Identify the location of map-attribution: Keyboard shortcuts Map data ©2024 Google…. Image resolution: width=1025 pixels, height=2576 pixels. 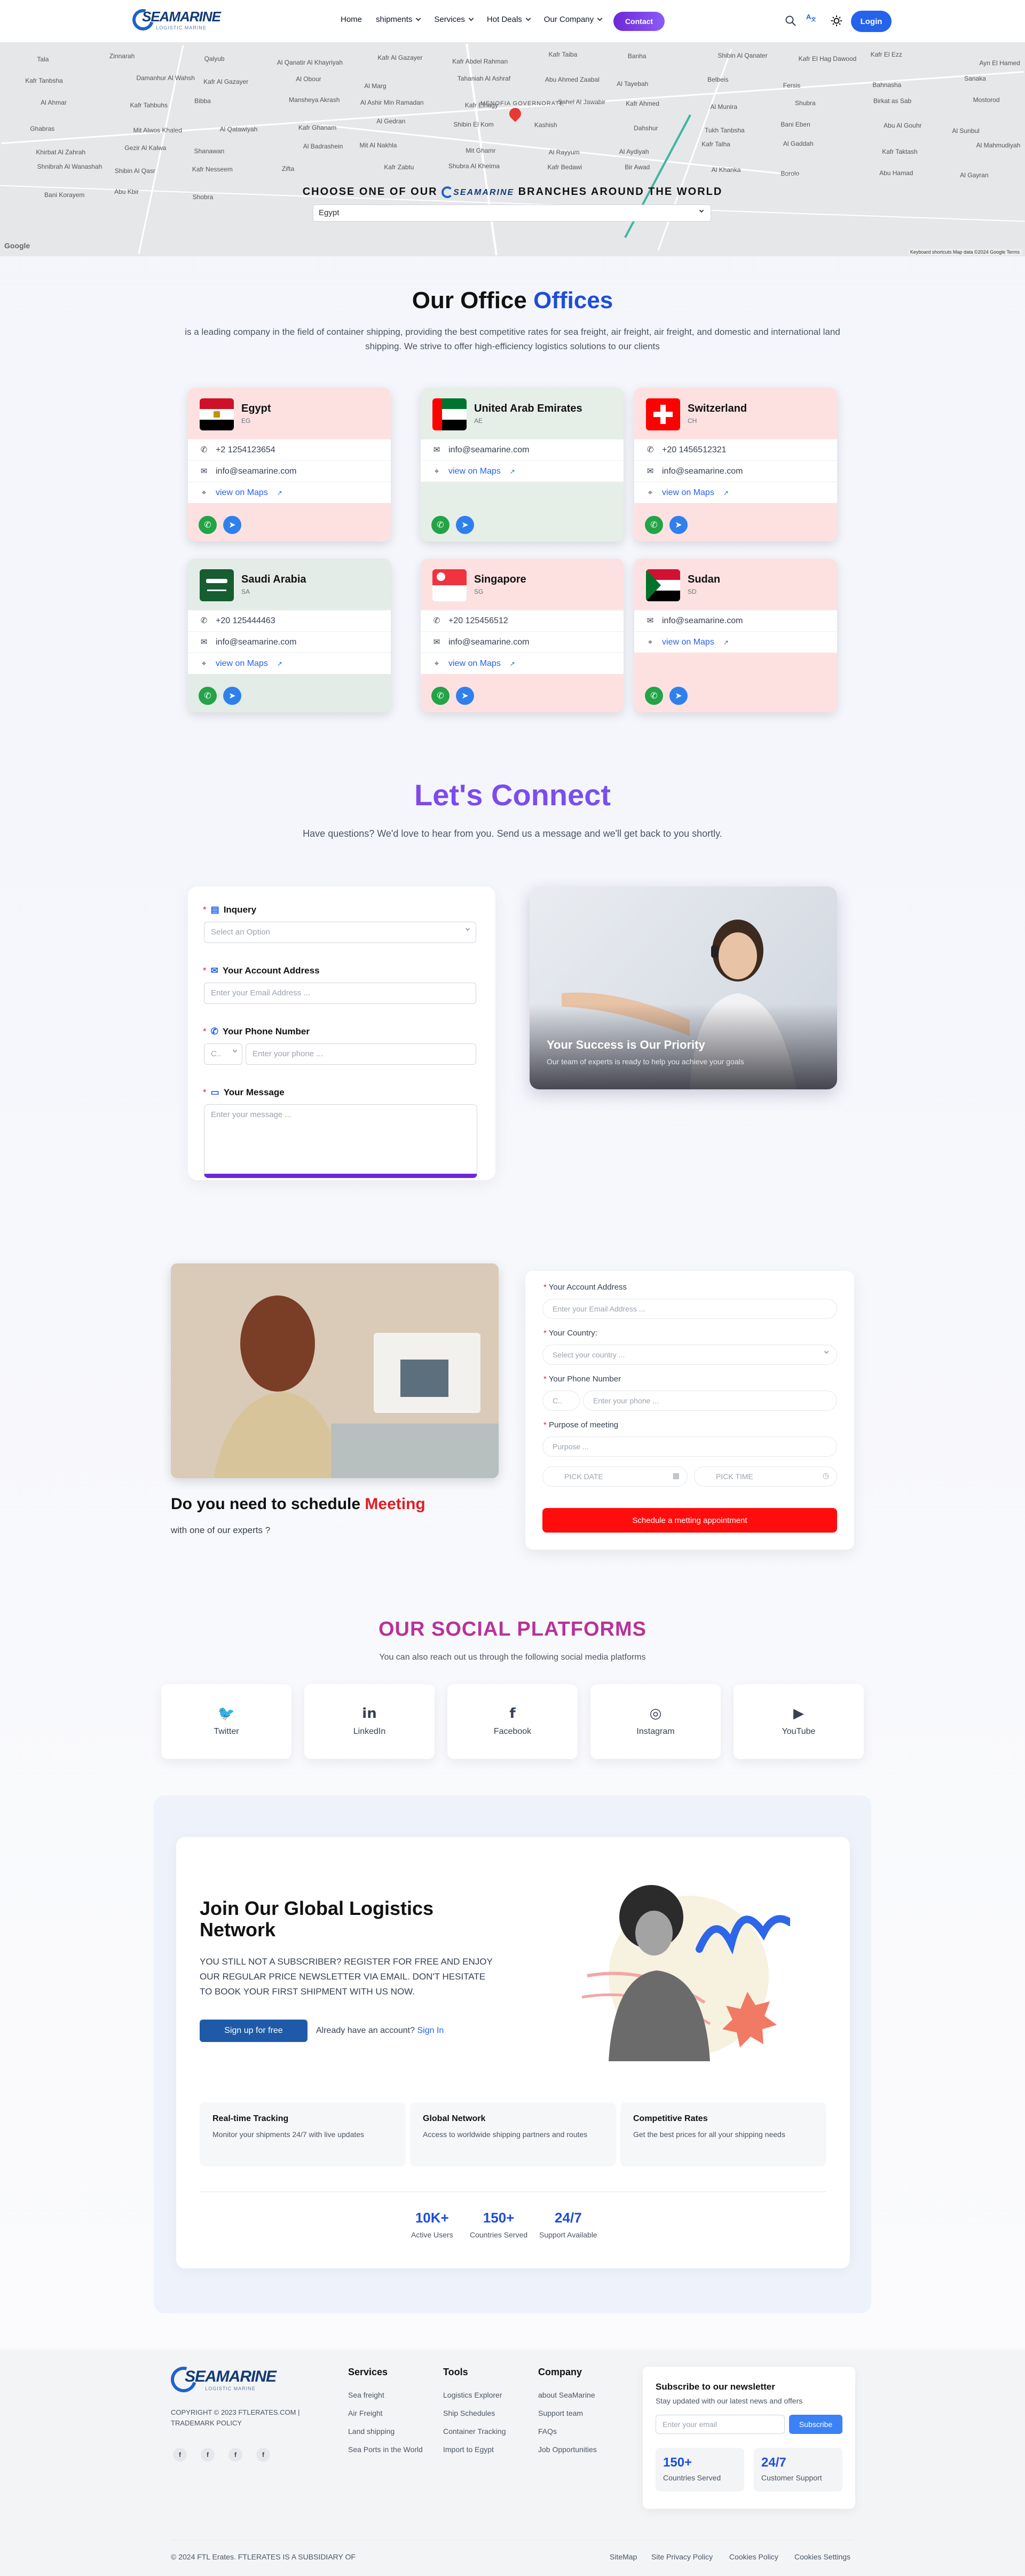
(965, 252).